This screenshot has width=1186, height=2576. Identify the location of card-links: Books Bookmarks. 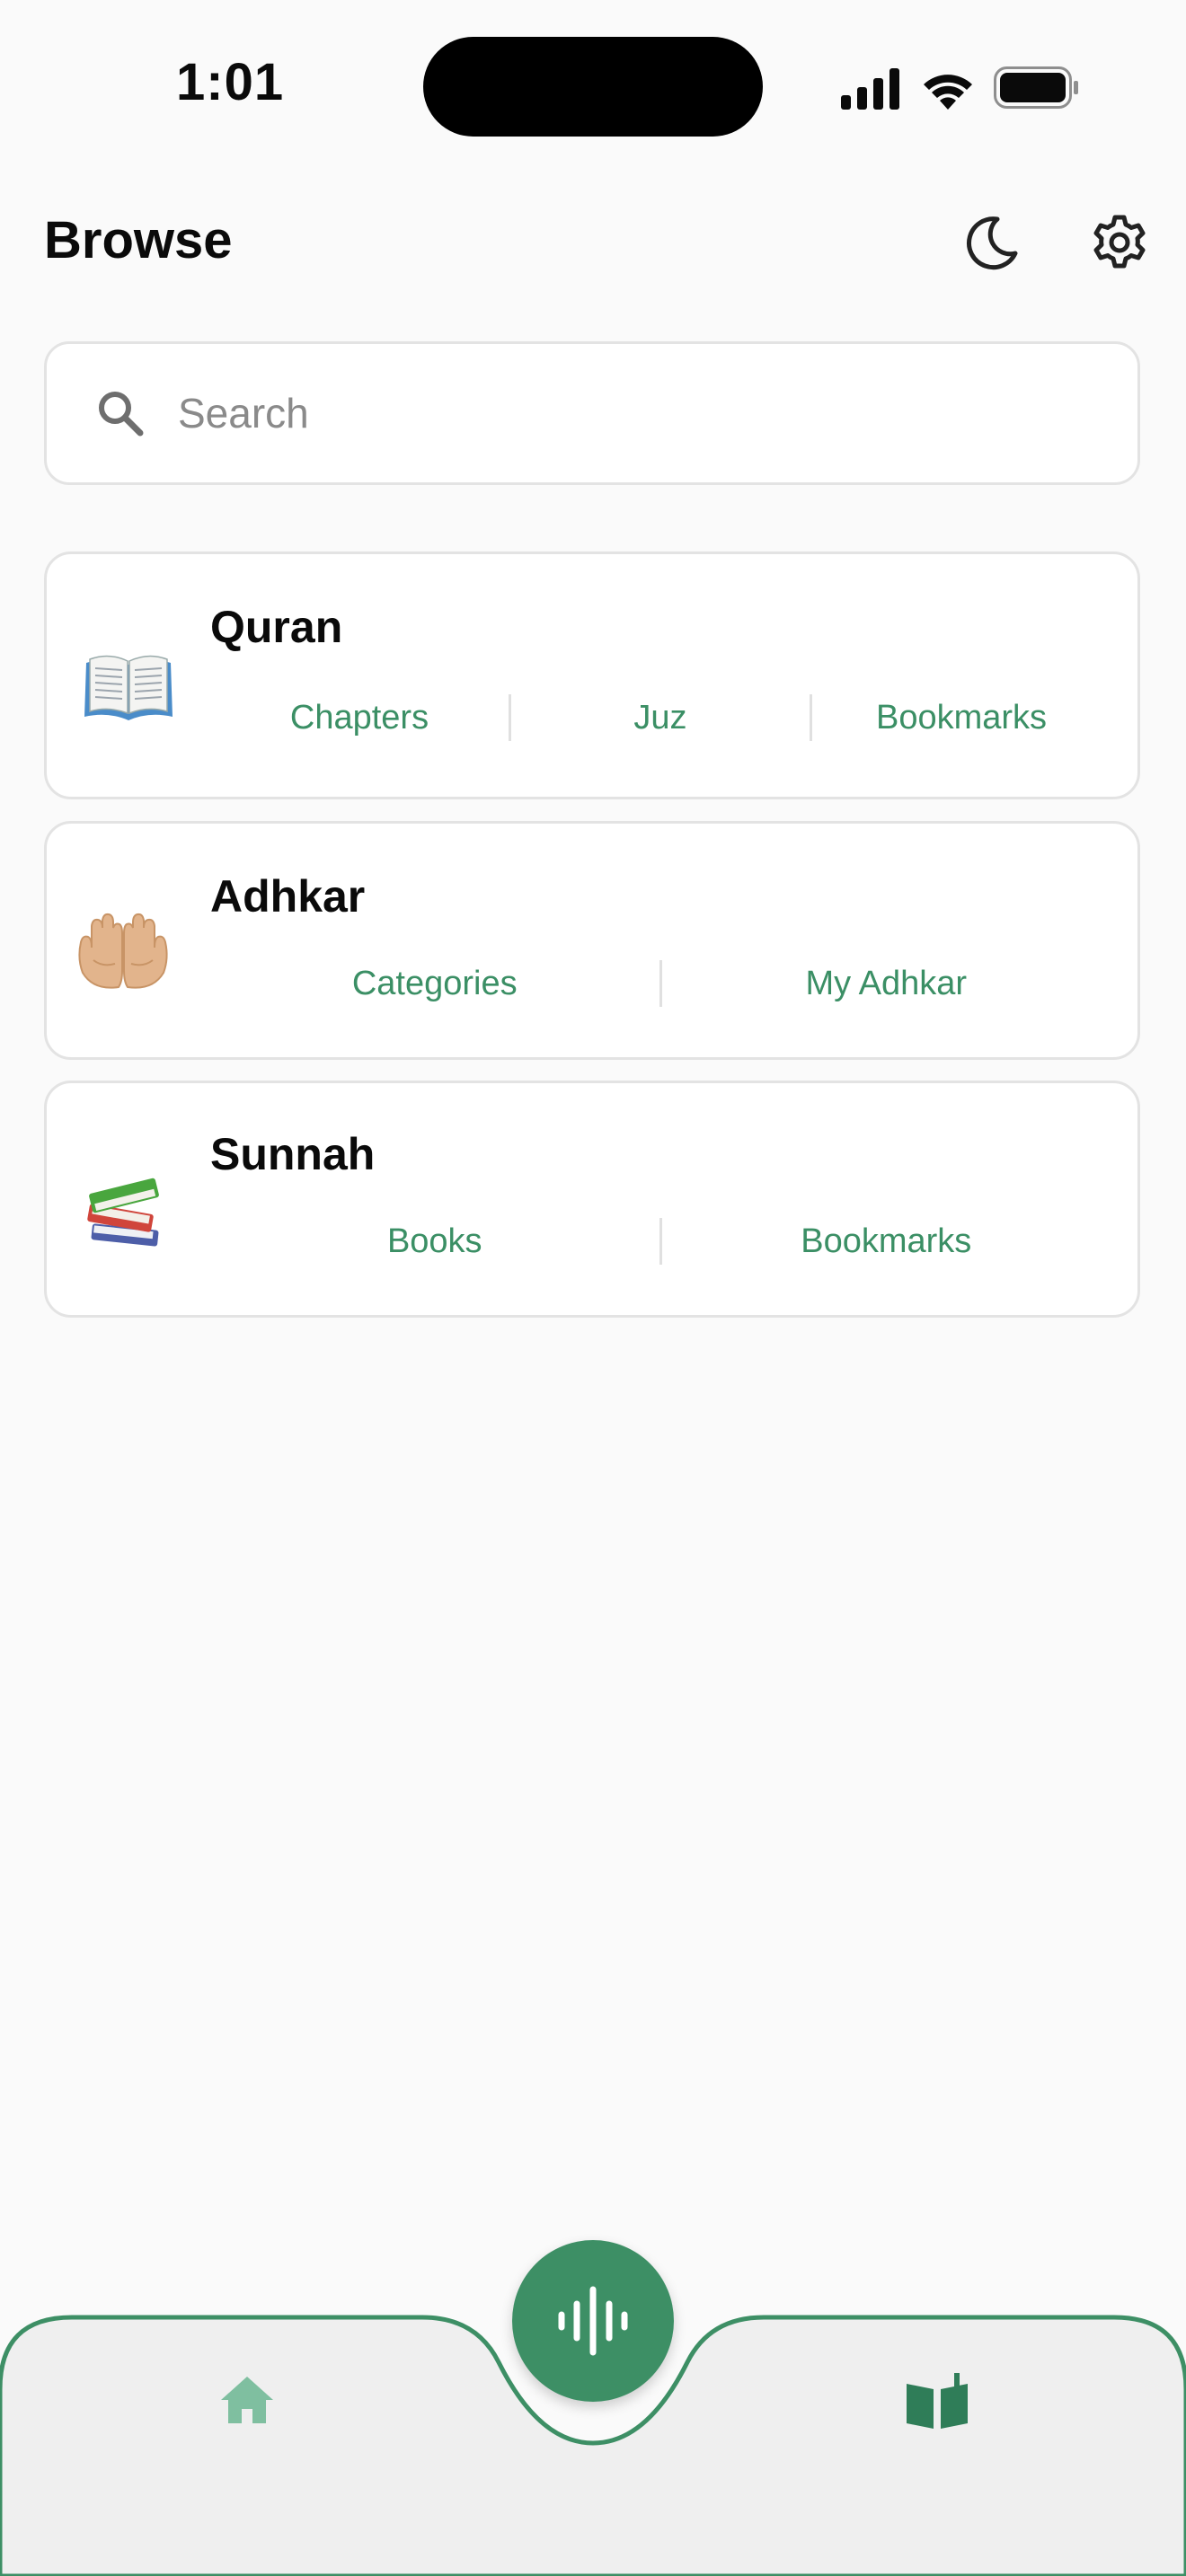
(660, 1241).